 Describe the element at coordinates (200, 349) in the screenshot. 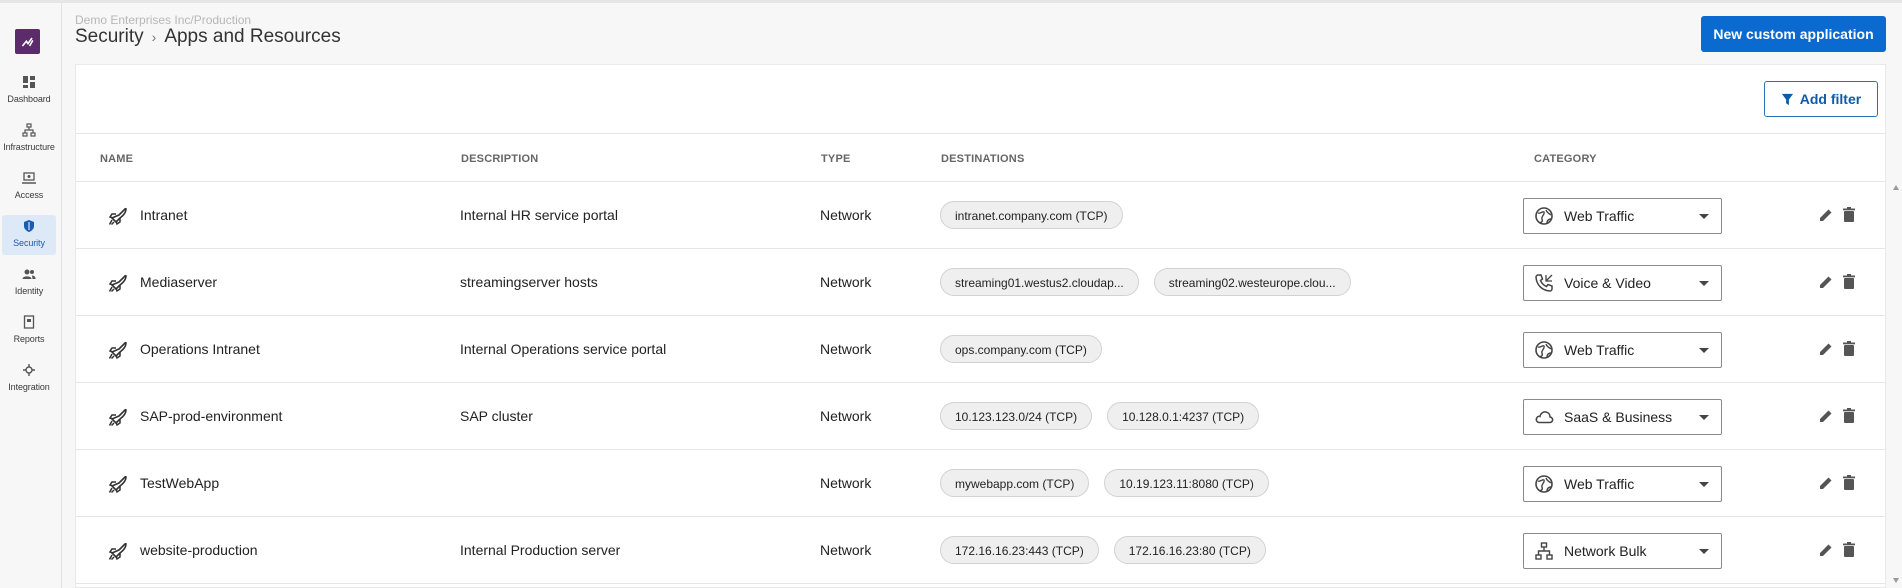

I see `app-name: Operations Intranet` at that location.